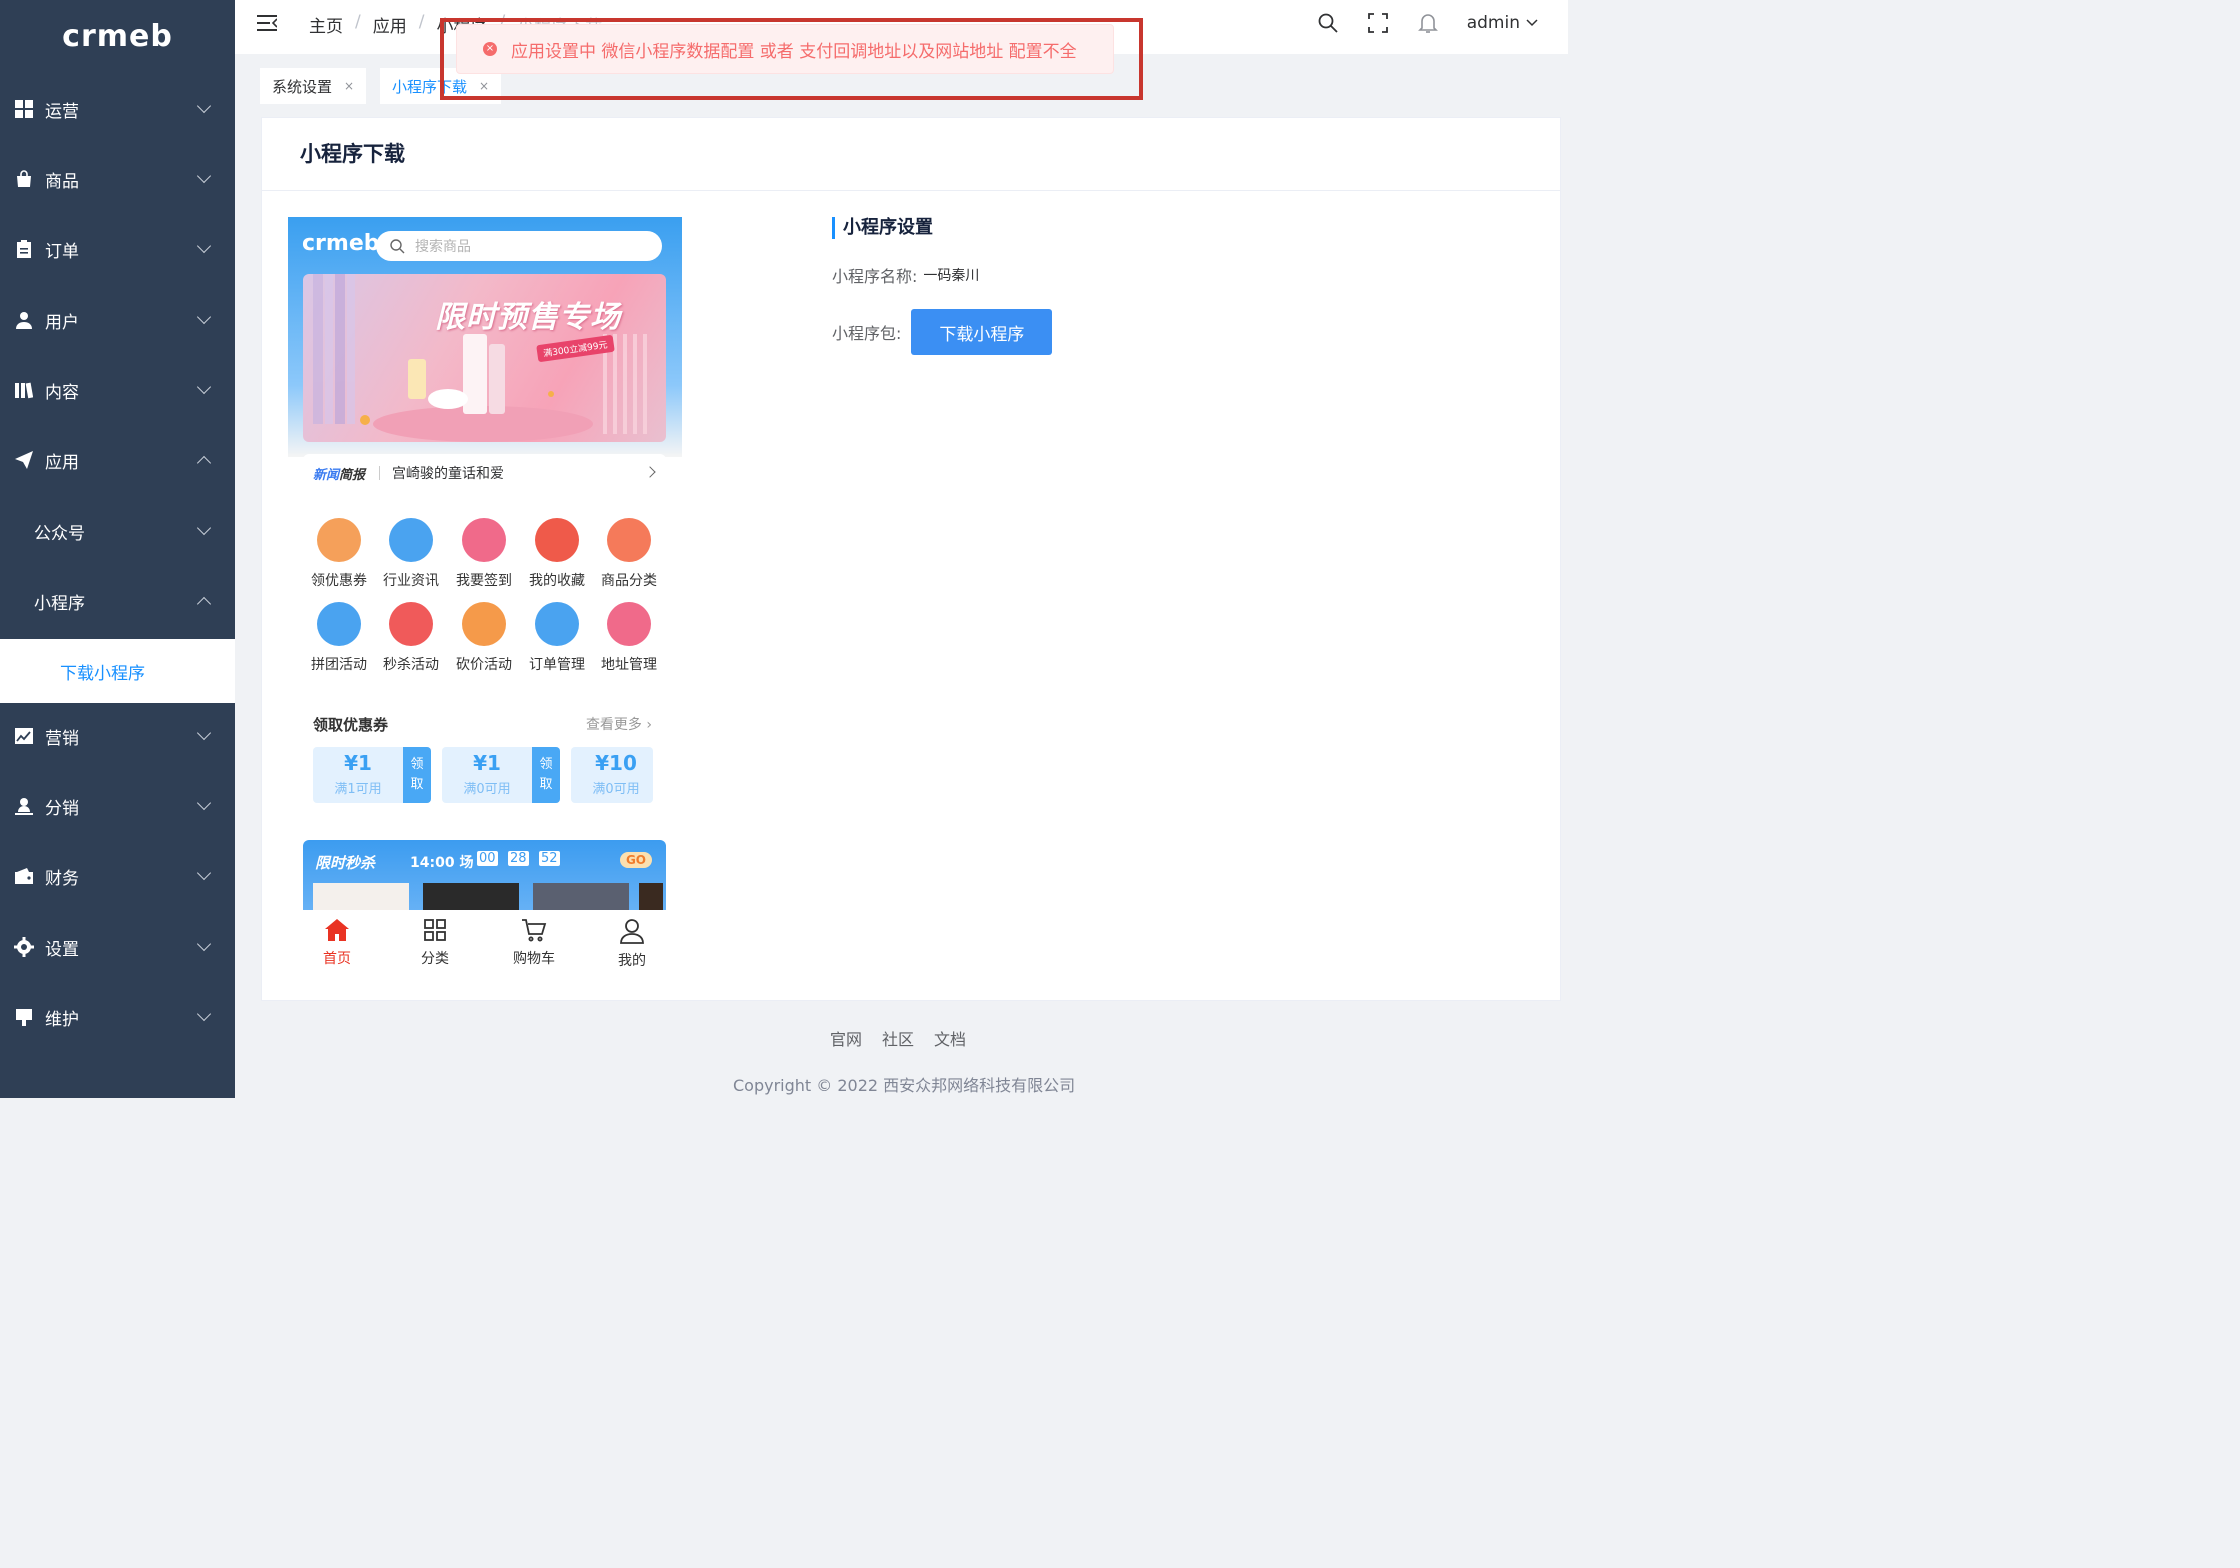 The width and height of the screenshot is (2240, 1568). Describe the element at coordinates (390, 24) in the screenshot. I see `breadcrumb-application: 应用` at that location.